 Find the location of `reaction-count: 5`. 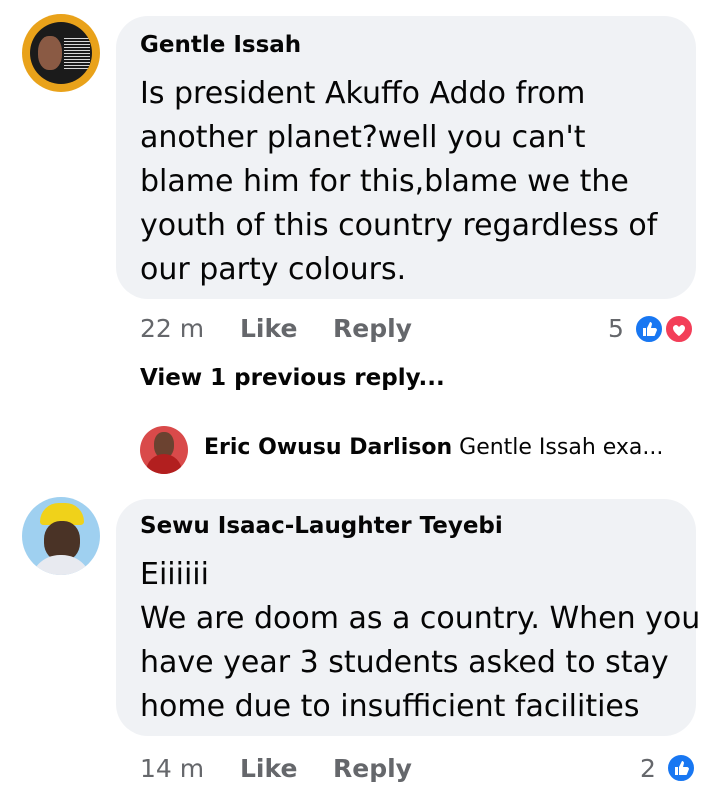

reaction-count: 5 is located at coordinates (616, 328).